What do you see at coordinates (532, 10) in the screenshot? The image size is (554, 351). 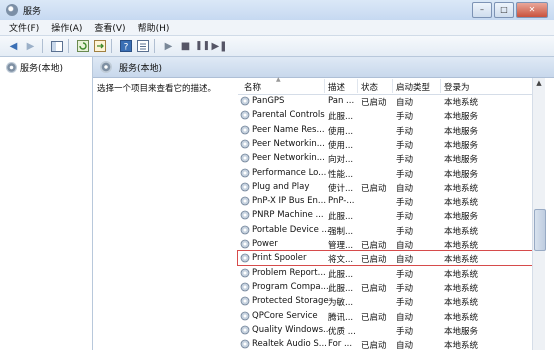 I see `close-button: ✕` at bounding box center [532, 10].